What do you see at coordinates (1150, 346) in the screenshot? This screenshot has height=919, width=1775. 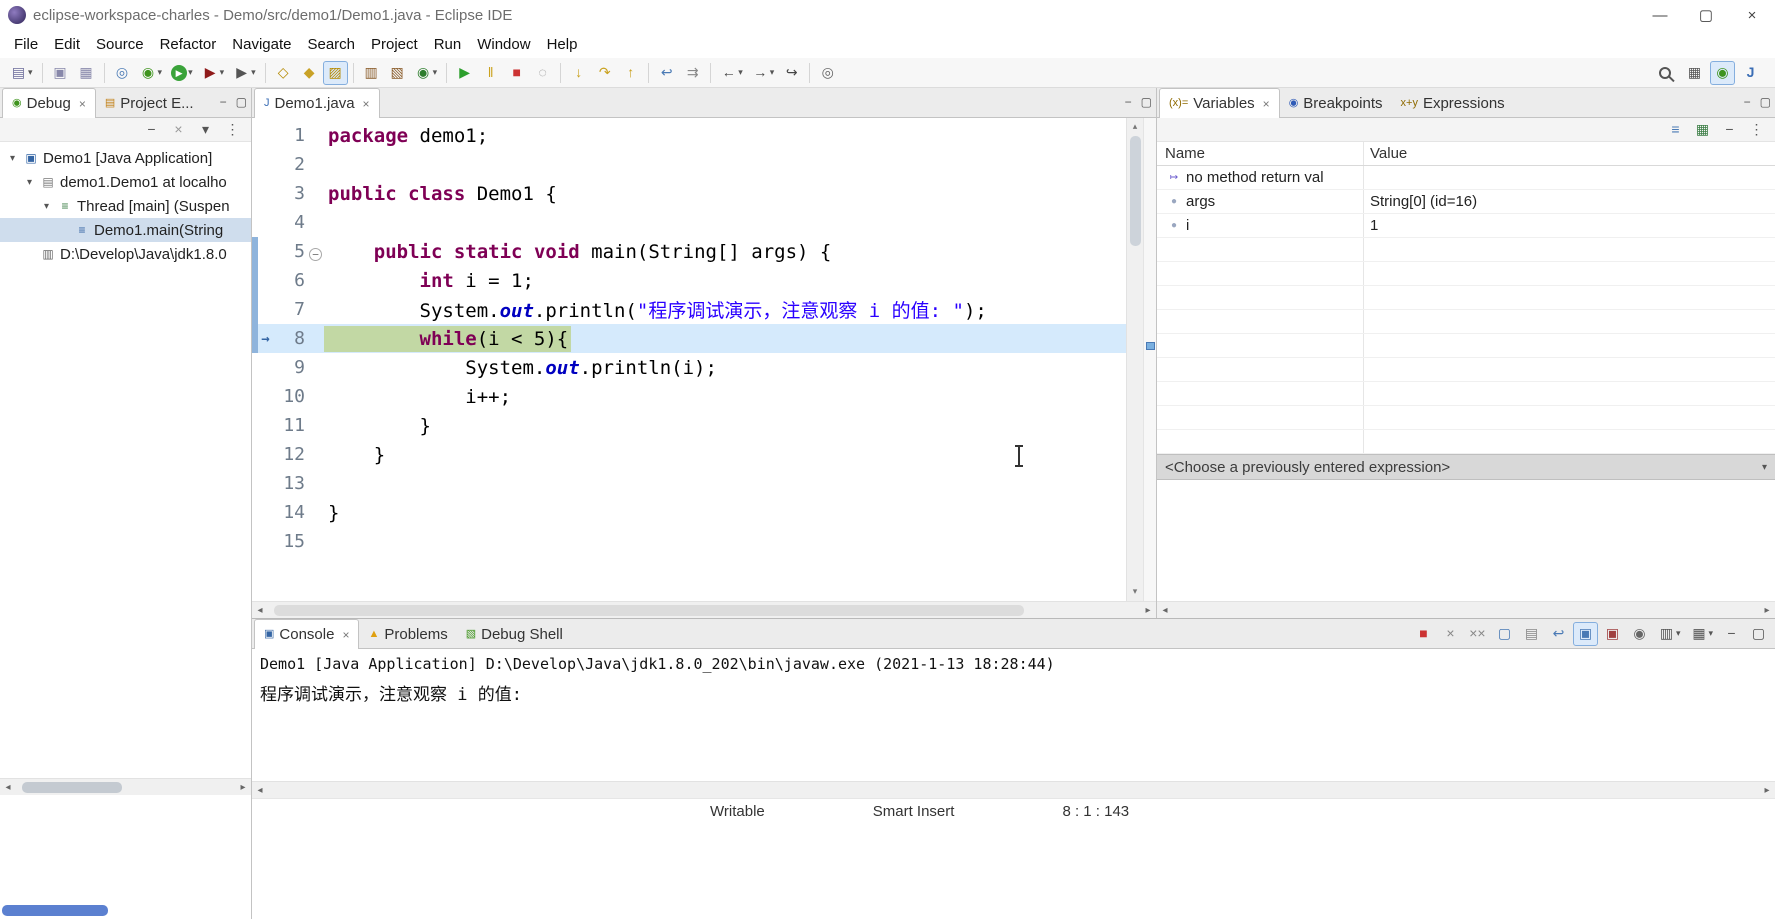 I see `current-line-annotation` at bounding box center [1150, 346].